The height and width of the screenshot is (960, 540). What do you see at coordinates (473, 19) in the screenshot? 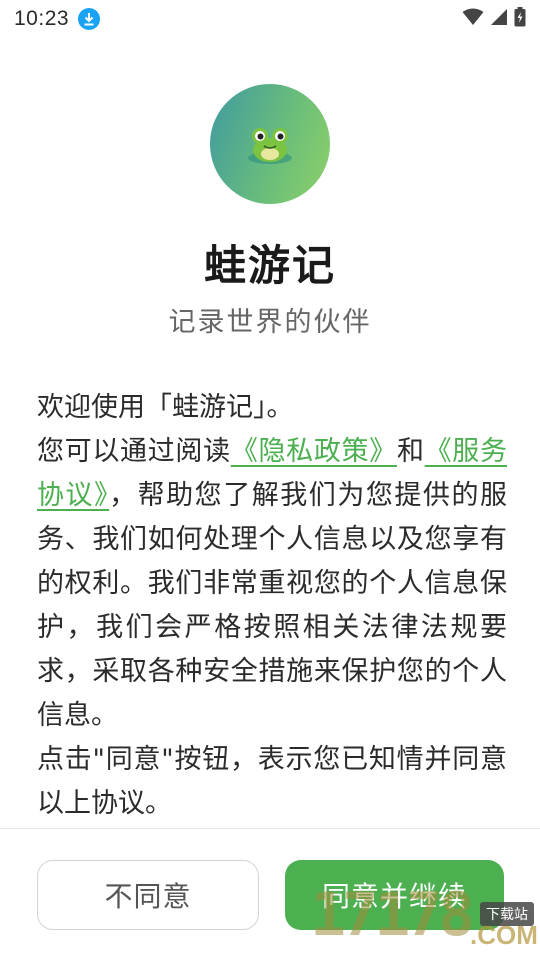
I see `wifi-icon` at bounding box center [473, 19].